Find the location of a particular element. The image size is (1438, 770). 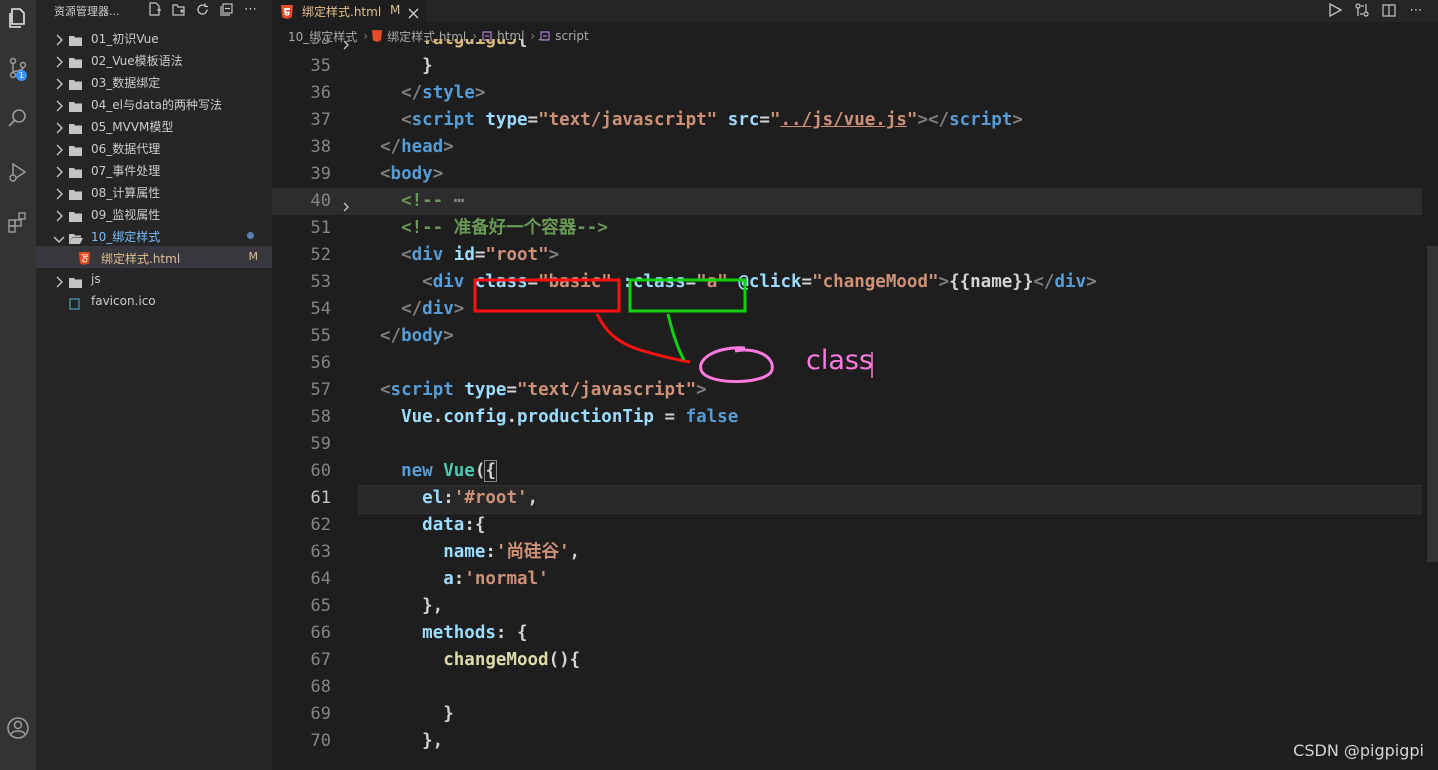

line-number: 63 is located at coordinates (320, 552).